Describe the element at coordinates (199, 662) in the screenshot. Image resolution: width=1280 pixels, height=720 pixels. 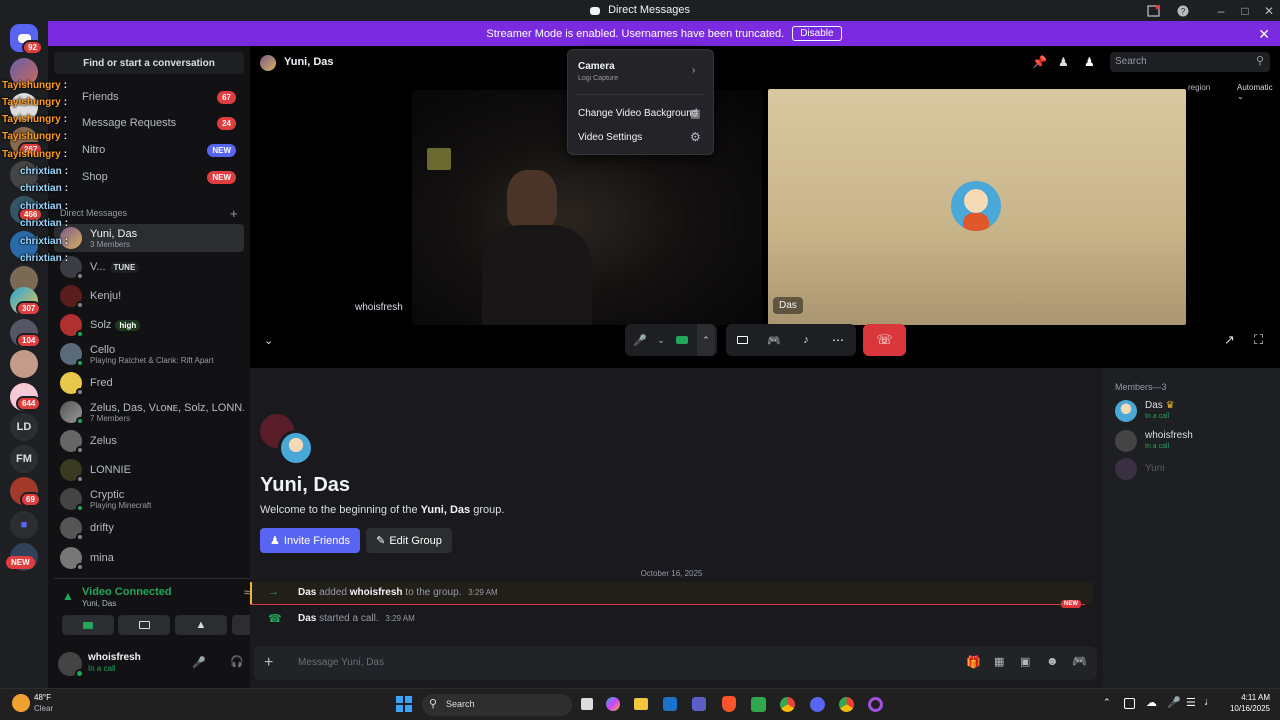
I see `mic-icon: 🎤` at that location.